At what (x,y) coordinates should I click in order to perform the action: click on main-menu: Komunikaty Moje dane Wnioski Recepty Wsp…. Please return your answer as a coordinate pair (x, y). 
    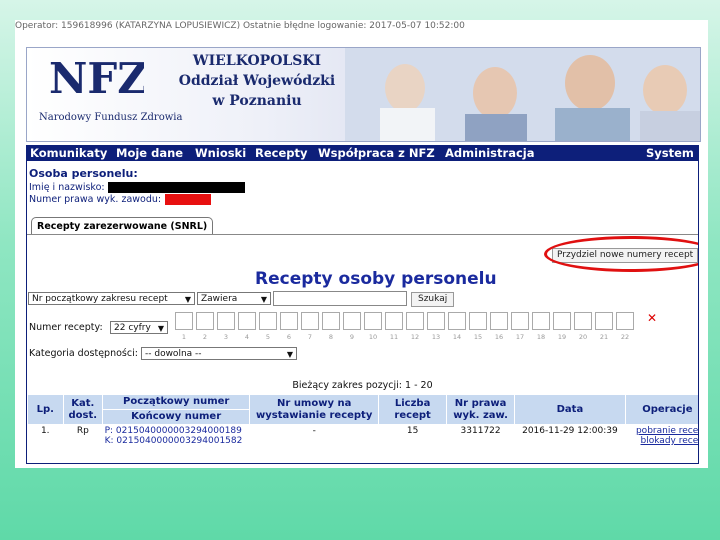
    Looking at the image, I should click on (362, 153).